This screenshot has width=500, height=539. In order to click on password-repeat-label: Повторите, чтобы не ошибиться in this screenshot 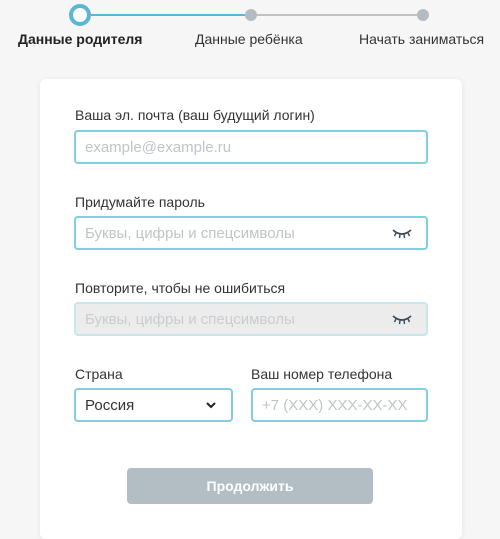, I will do `click(180, 288)`.